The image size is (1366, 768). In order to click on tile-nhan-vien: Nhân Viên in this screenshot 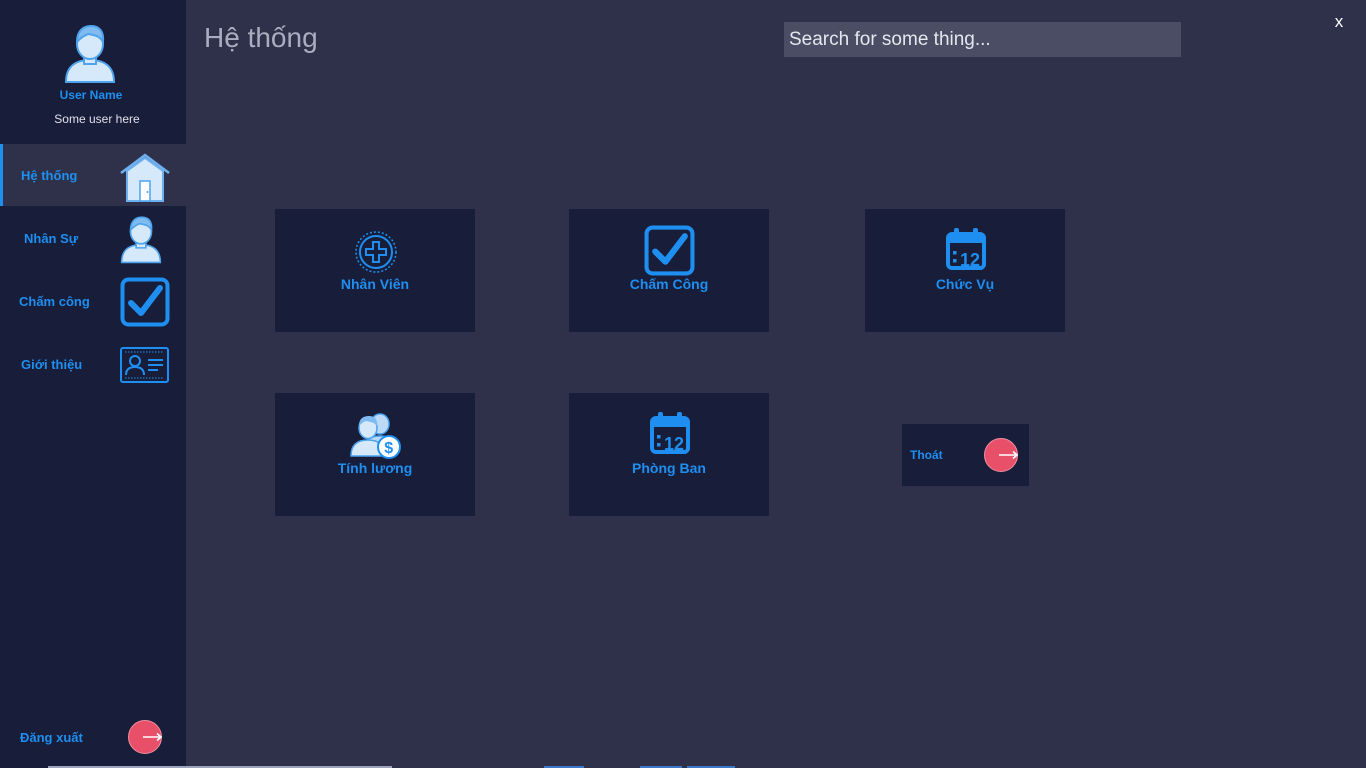, I will do `click(375, 270)`.